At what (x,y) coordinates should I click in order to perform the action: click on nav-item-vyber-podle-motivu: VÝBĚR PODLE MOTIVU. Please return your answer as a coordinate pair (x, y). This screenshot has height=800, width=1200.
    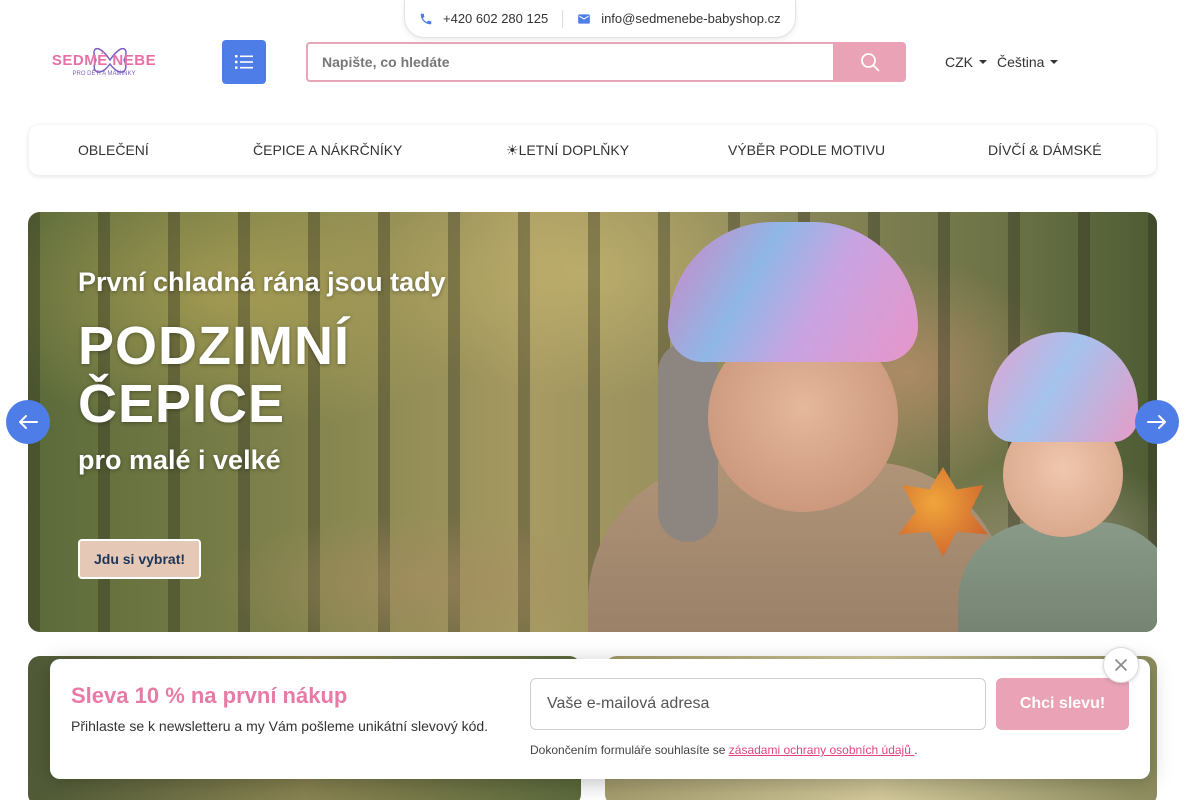
    Looking at the image, I should click on (806, 150).